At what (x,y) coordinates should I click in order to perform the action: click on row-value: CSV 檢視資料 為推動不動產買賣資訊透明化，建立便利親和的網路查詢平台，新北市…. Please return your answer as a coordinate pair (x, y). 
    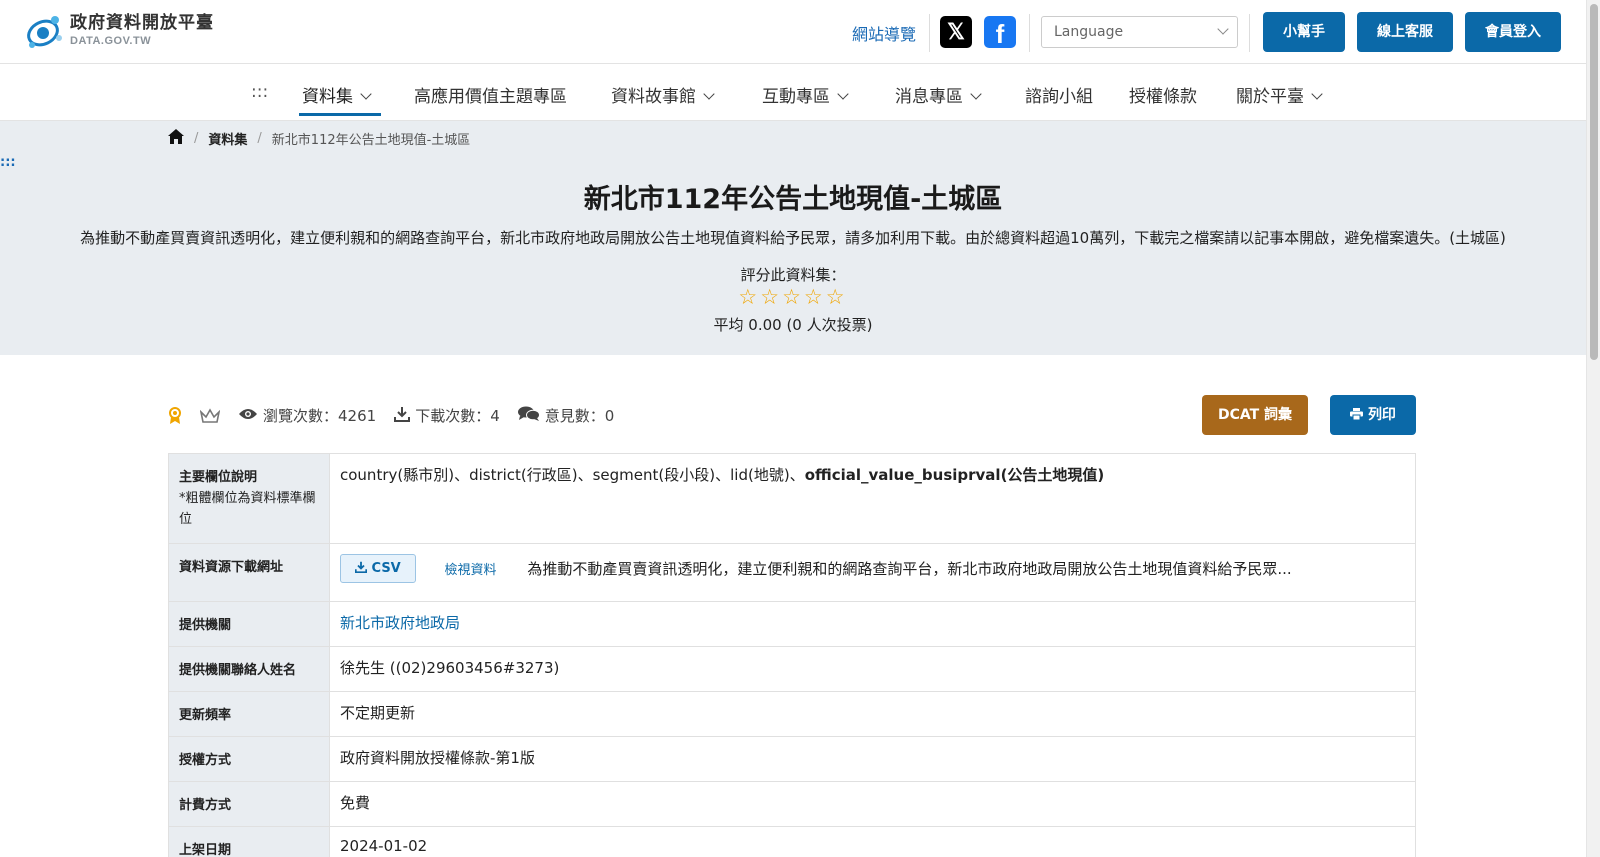
    Looking at the image, I should click on (872, 572).